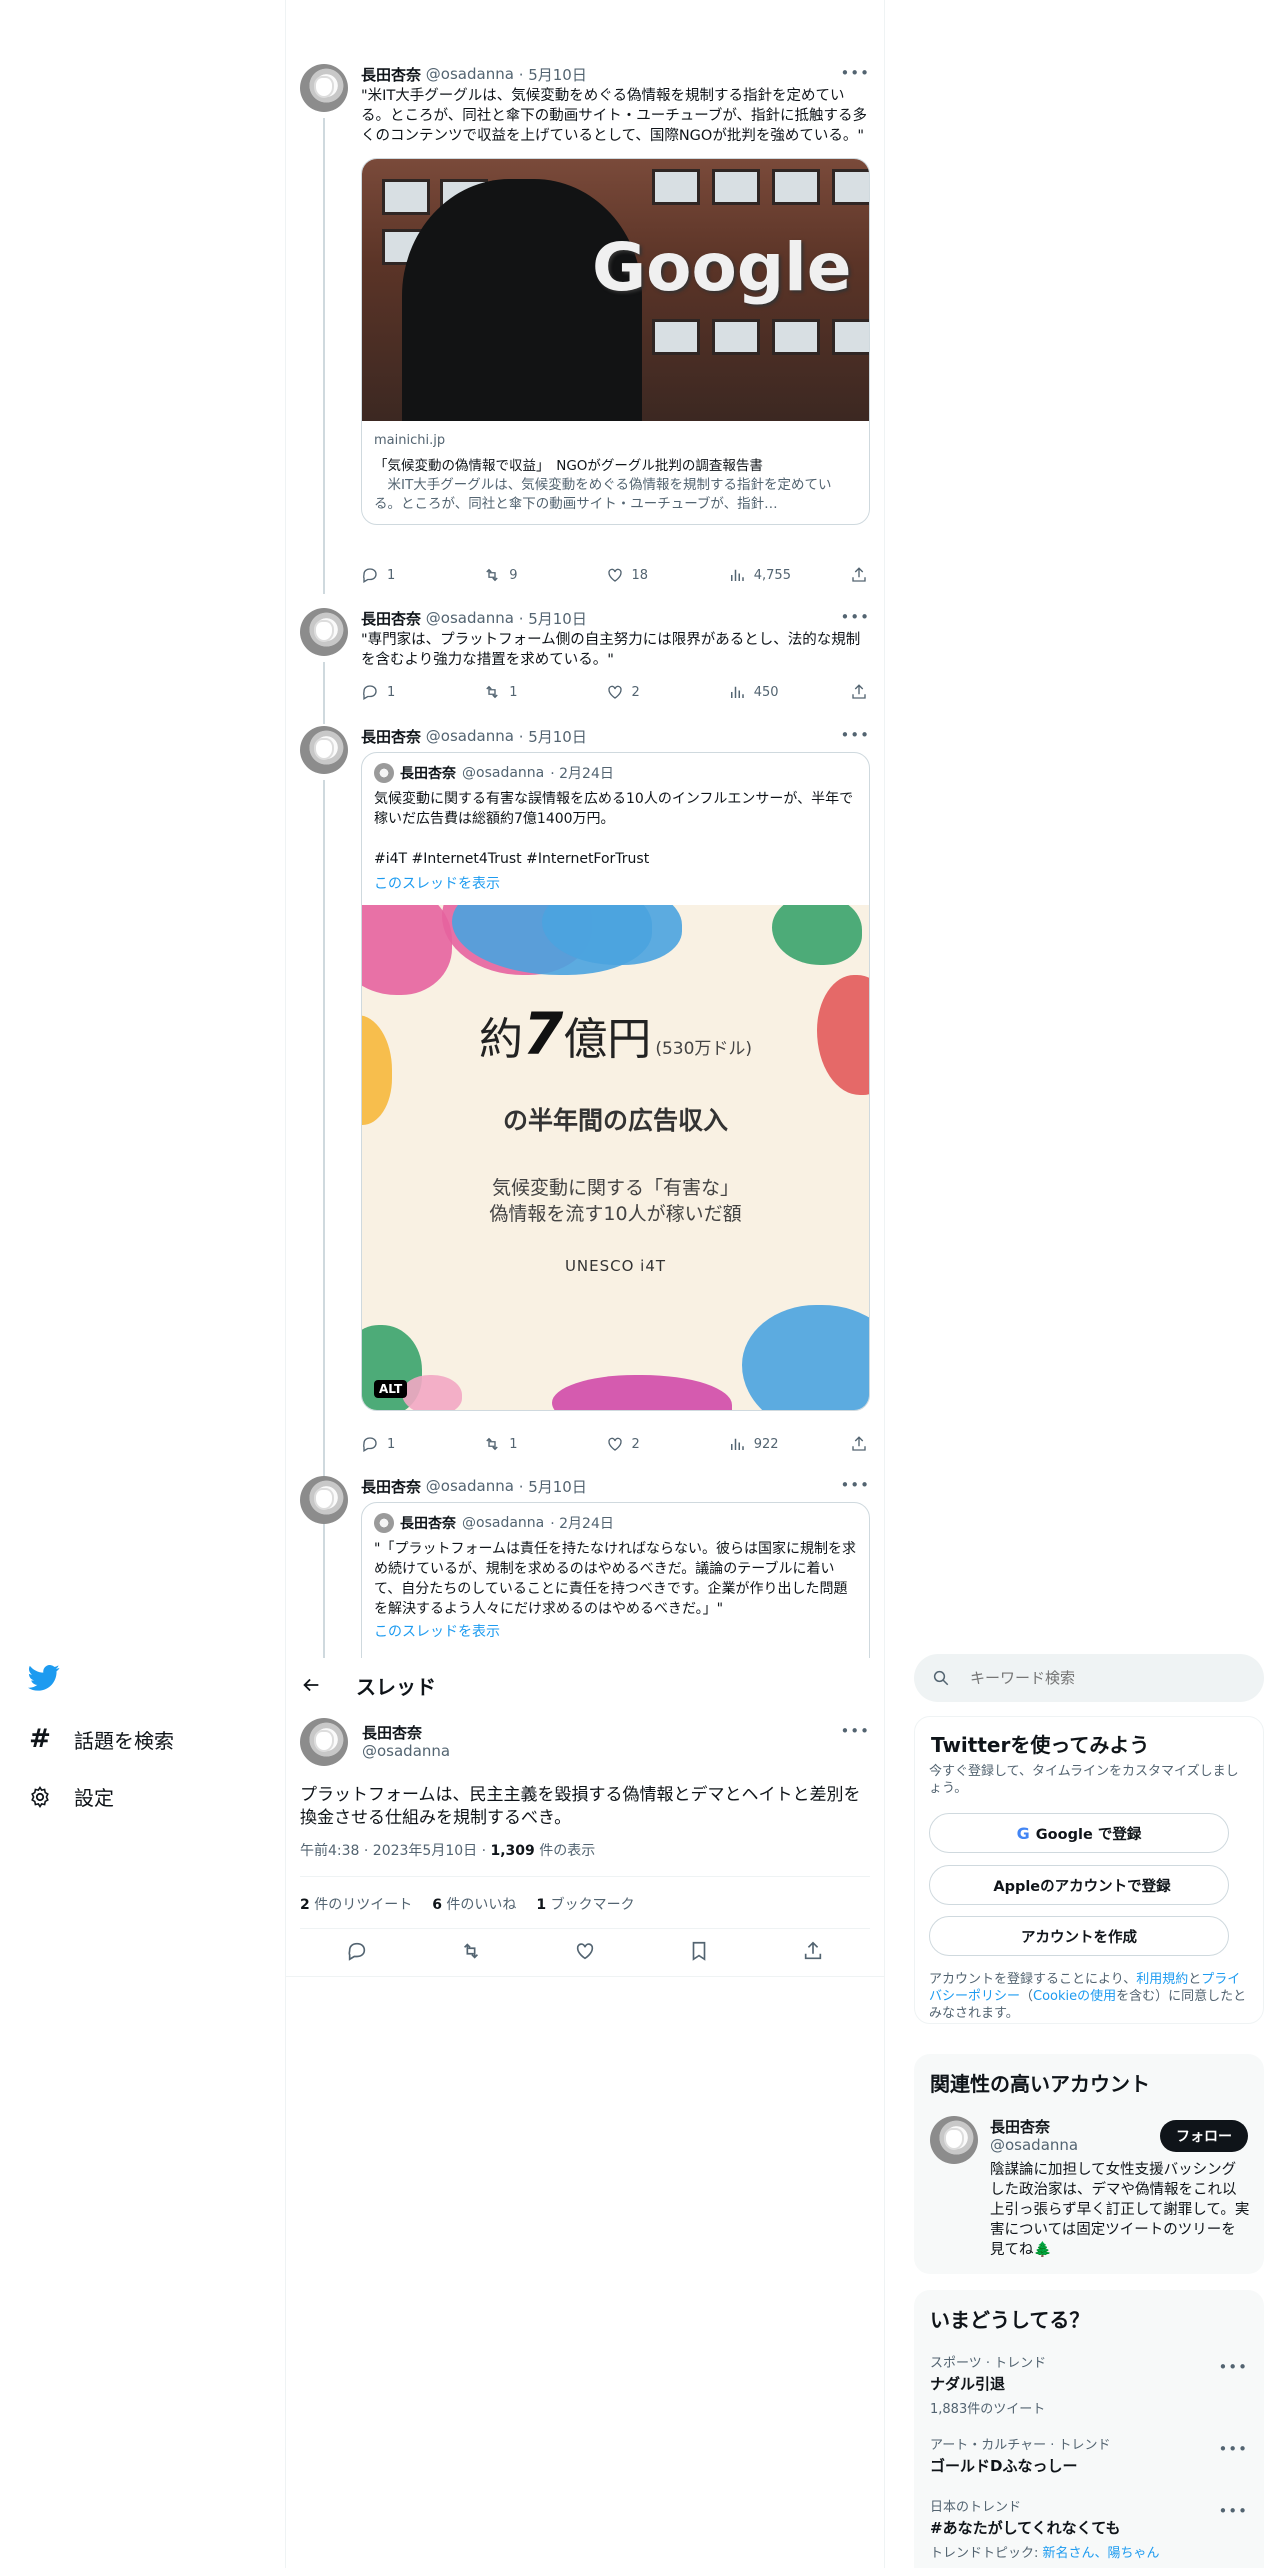  I want to click on terms-link: 利用規約, so click(1162, 1979).